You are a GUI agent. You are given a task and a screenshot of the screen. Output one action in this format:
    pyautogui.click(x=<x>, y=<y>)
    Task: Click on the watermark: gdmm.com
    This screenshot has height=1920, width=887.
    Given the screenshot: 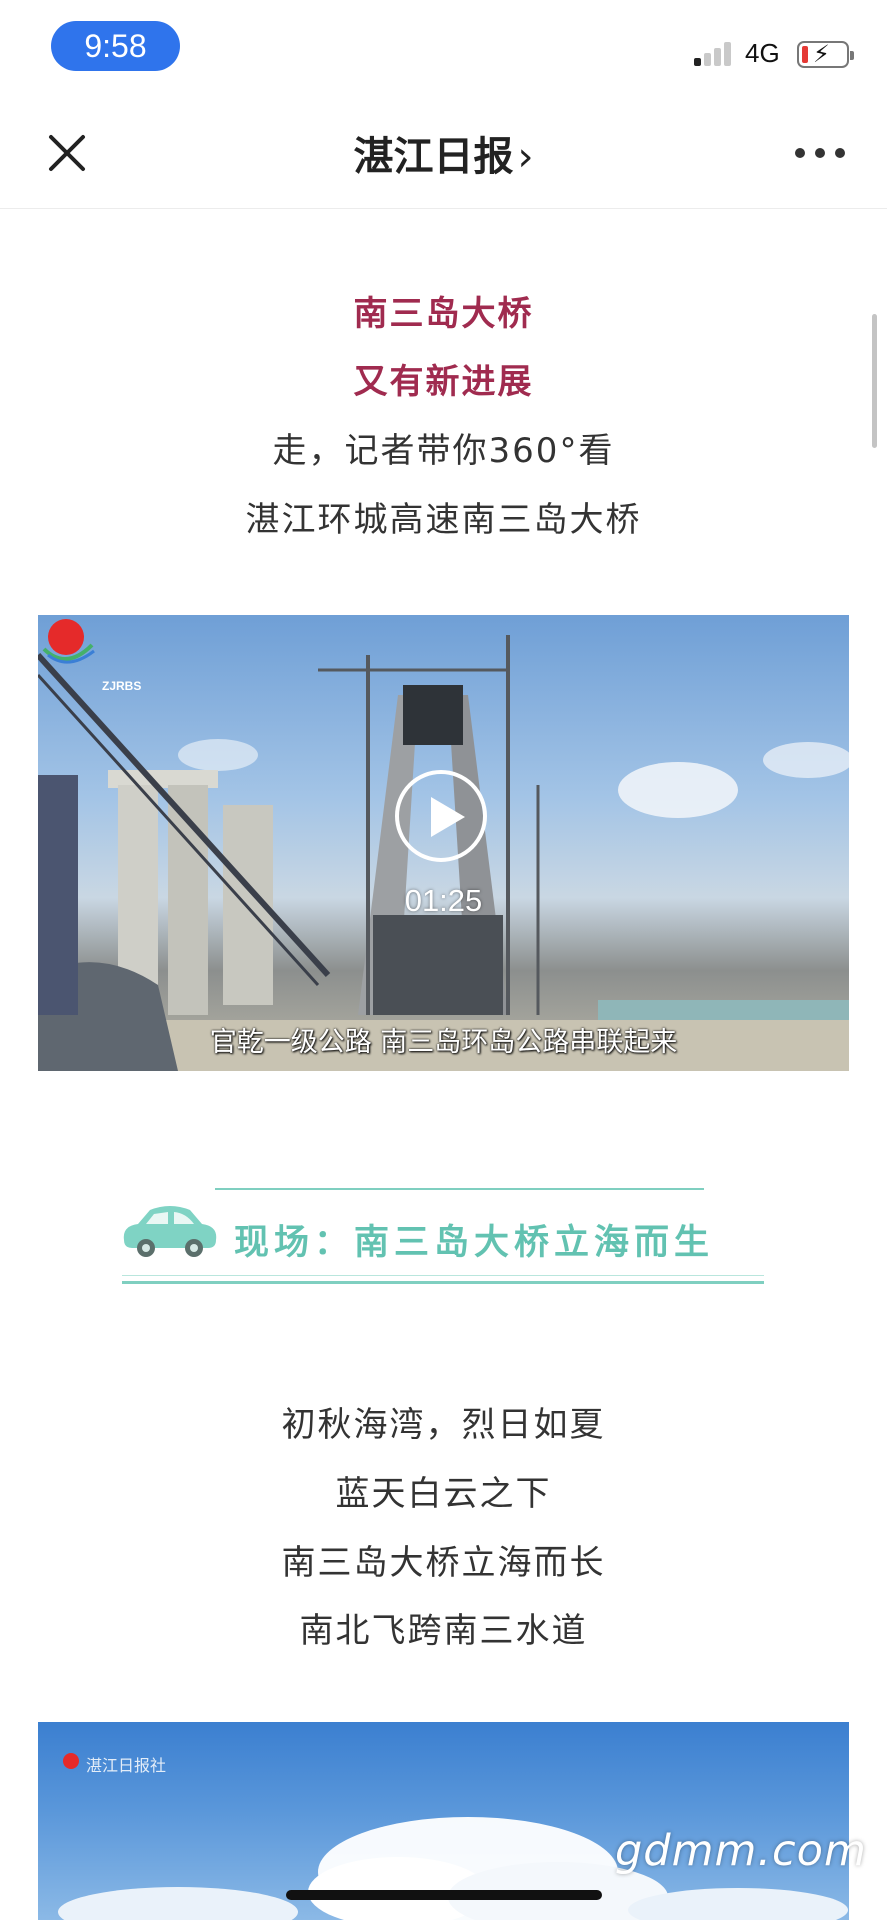 What is the action you would take?
    pyautogui.click(x=741, y=1851)
    